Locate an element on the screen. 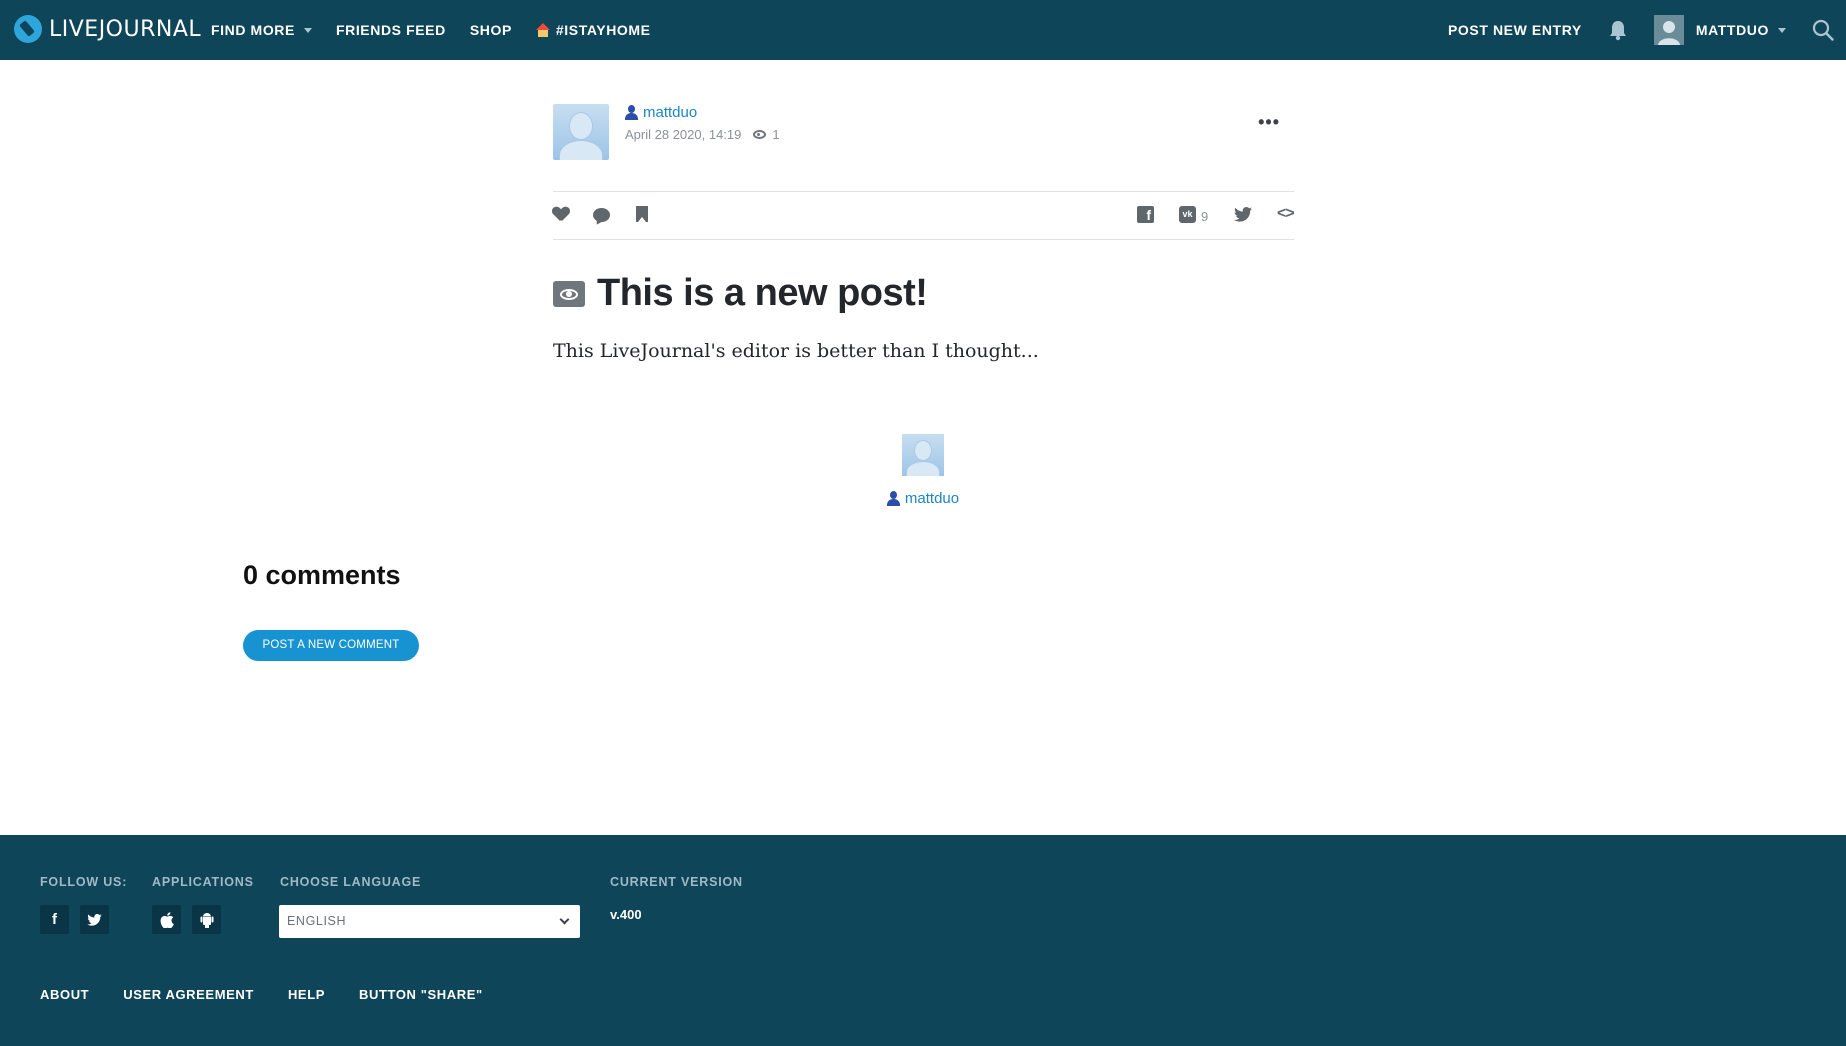 The width and height of the screenshot is (1846, 1046). apple-app-icon is located at coordinates (166, 919).